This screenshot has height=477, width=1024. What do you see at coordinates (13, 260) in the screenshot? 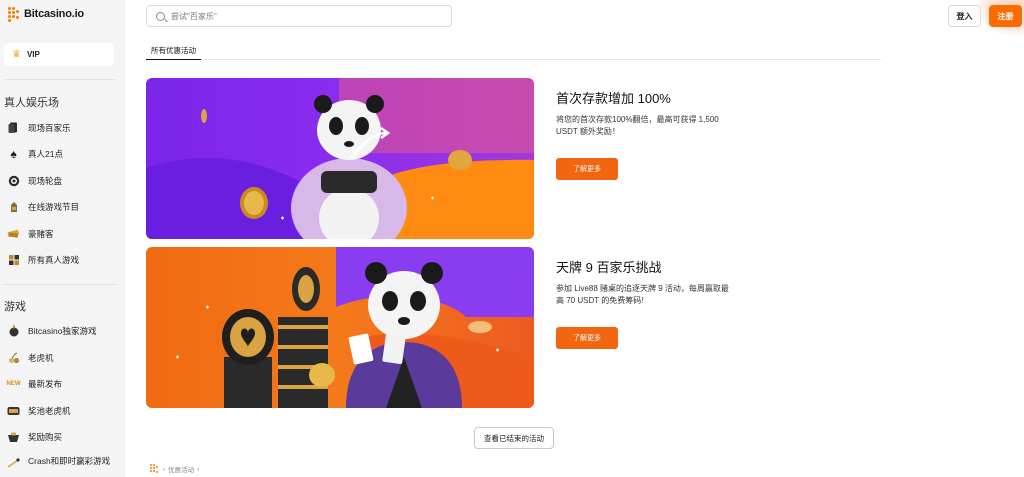
I see `all-live-games-icon` at bounding box center [13, 260].